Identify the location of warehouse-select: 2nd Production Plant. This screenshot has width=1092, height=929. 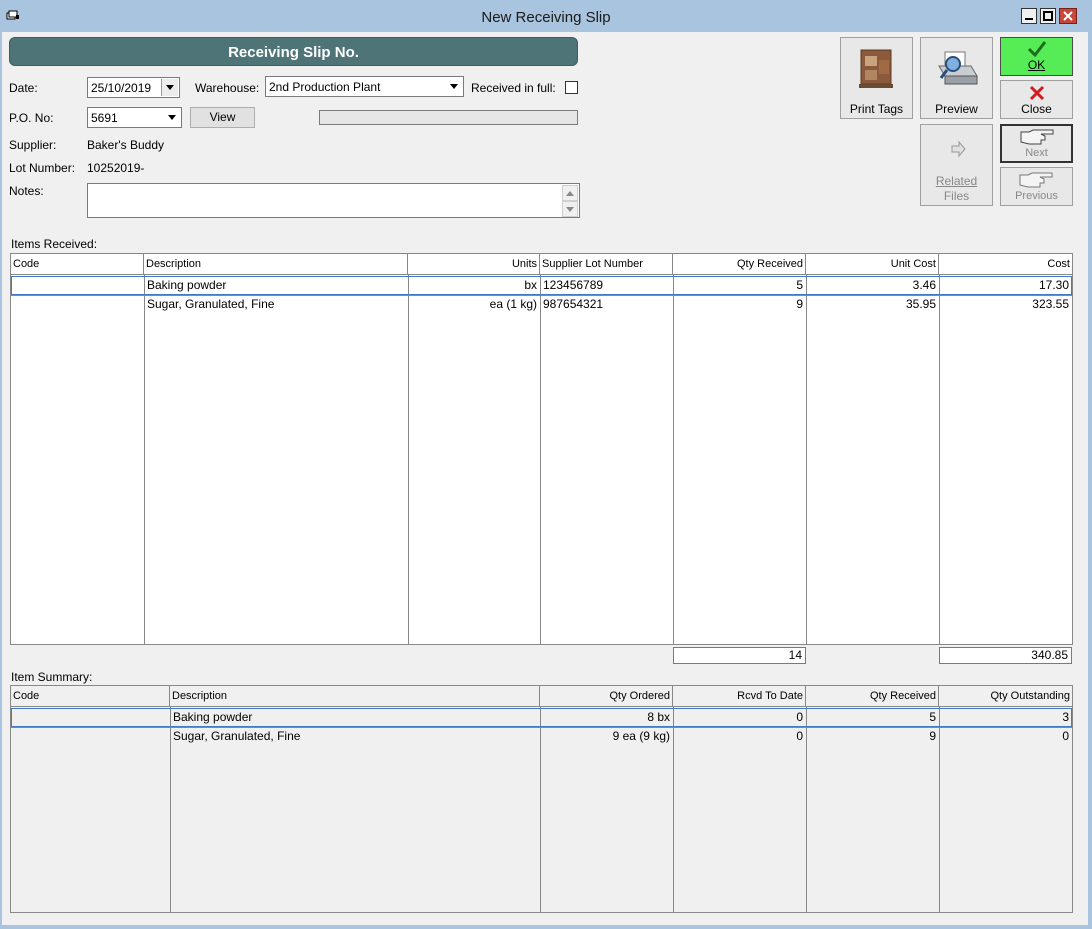
(364, 86).